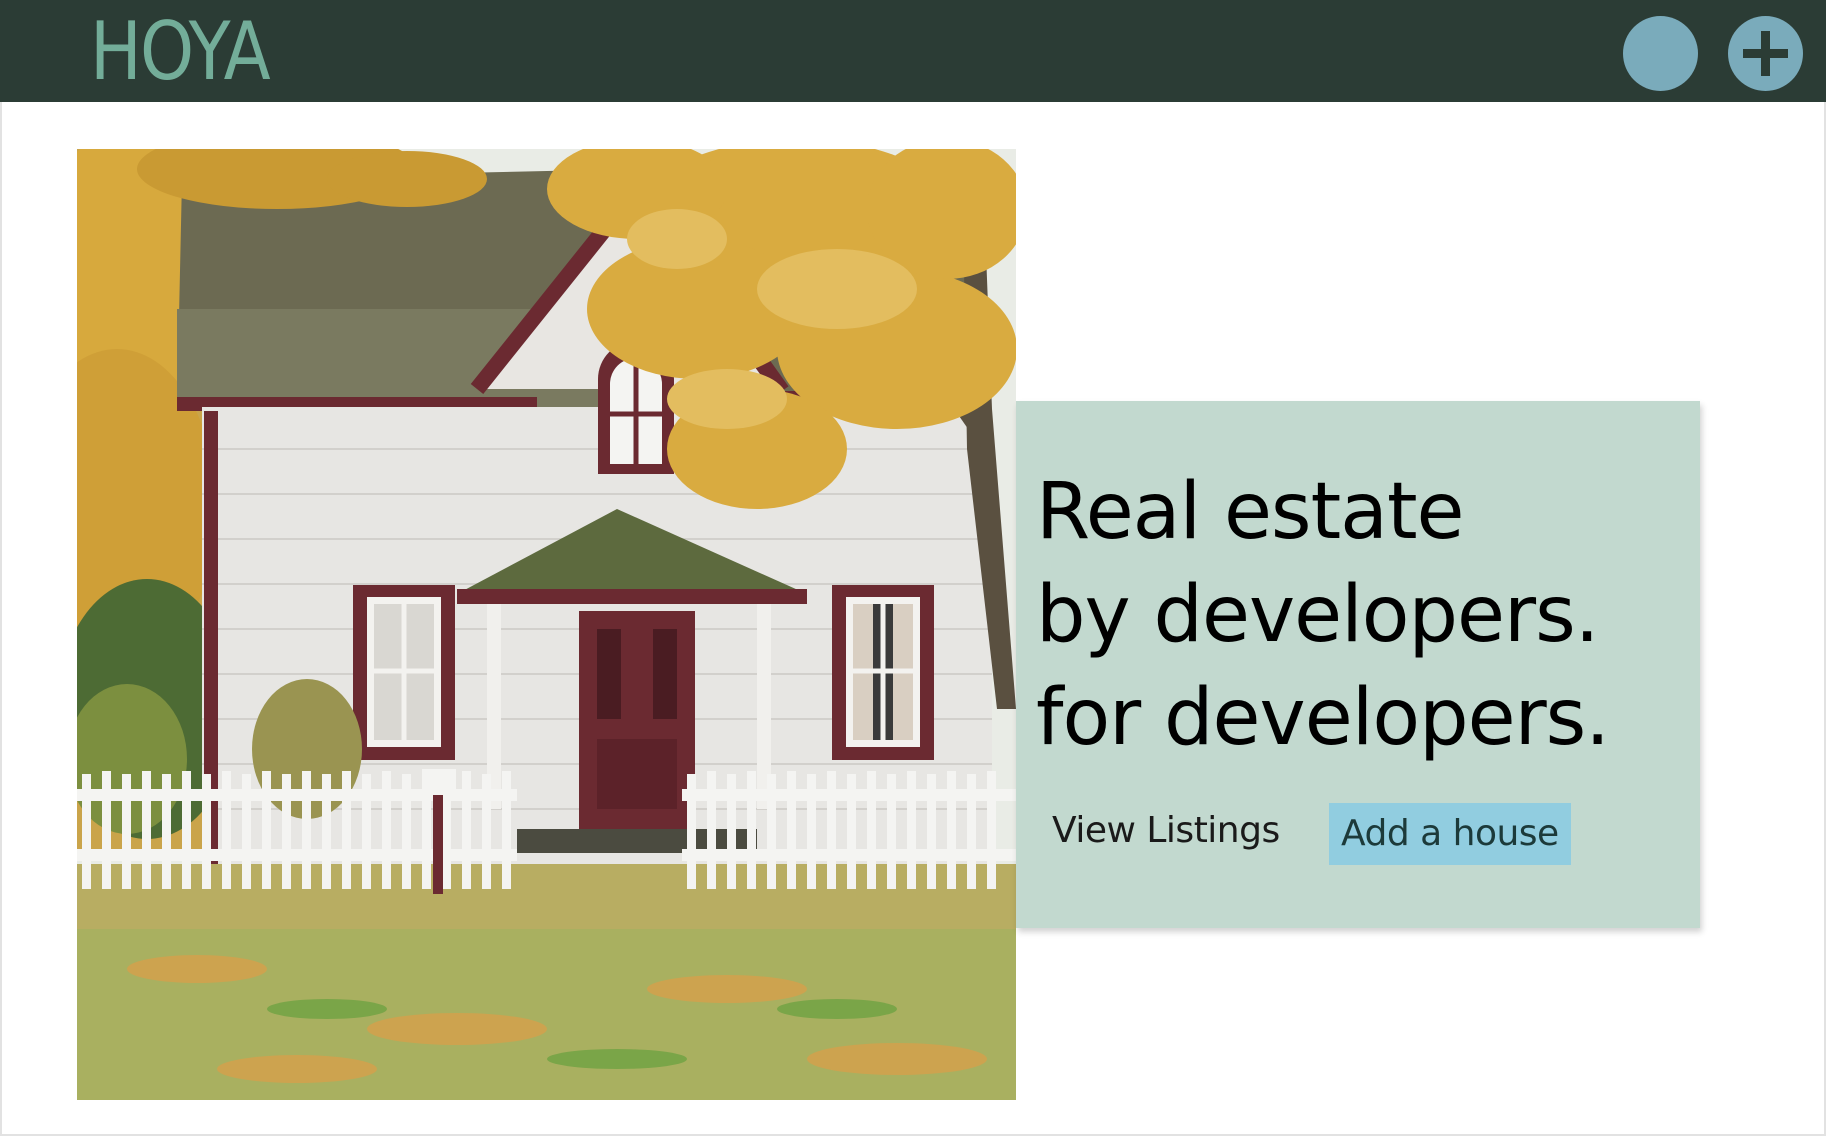 The width and height of the screenshot is (1826, 1136). Describe the element at coordinates (1166, 831) in the screenshot. I see `view-listings-button: View Listings` at that location.